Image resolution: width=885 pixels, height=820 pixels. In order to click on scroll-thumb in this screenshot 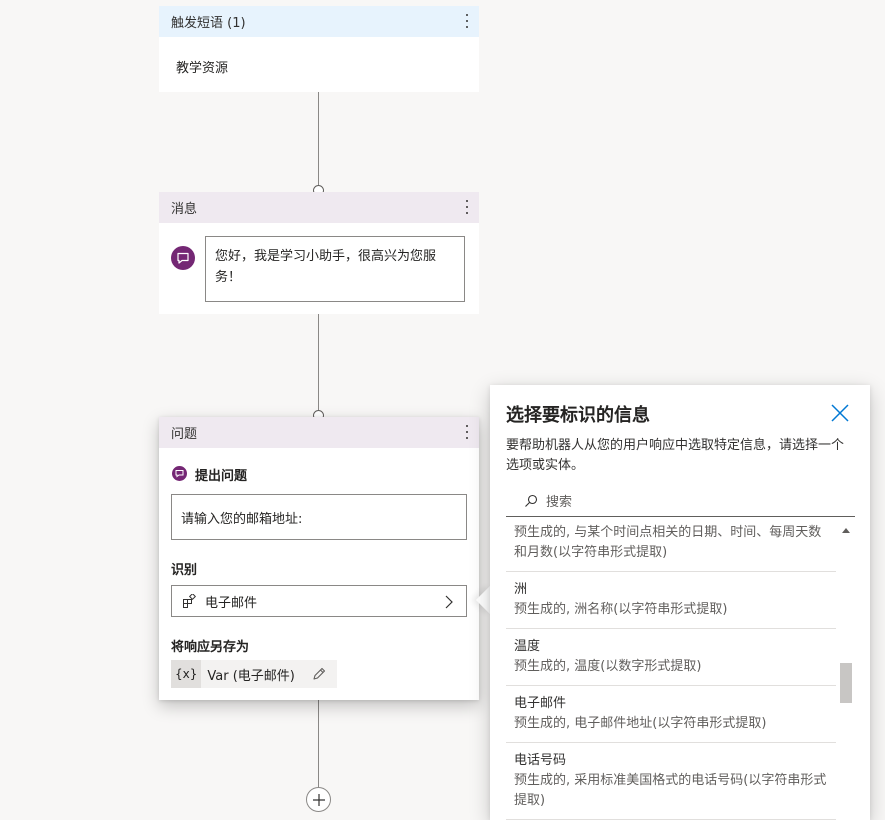, I will do `click(846, 683)`.